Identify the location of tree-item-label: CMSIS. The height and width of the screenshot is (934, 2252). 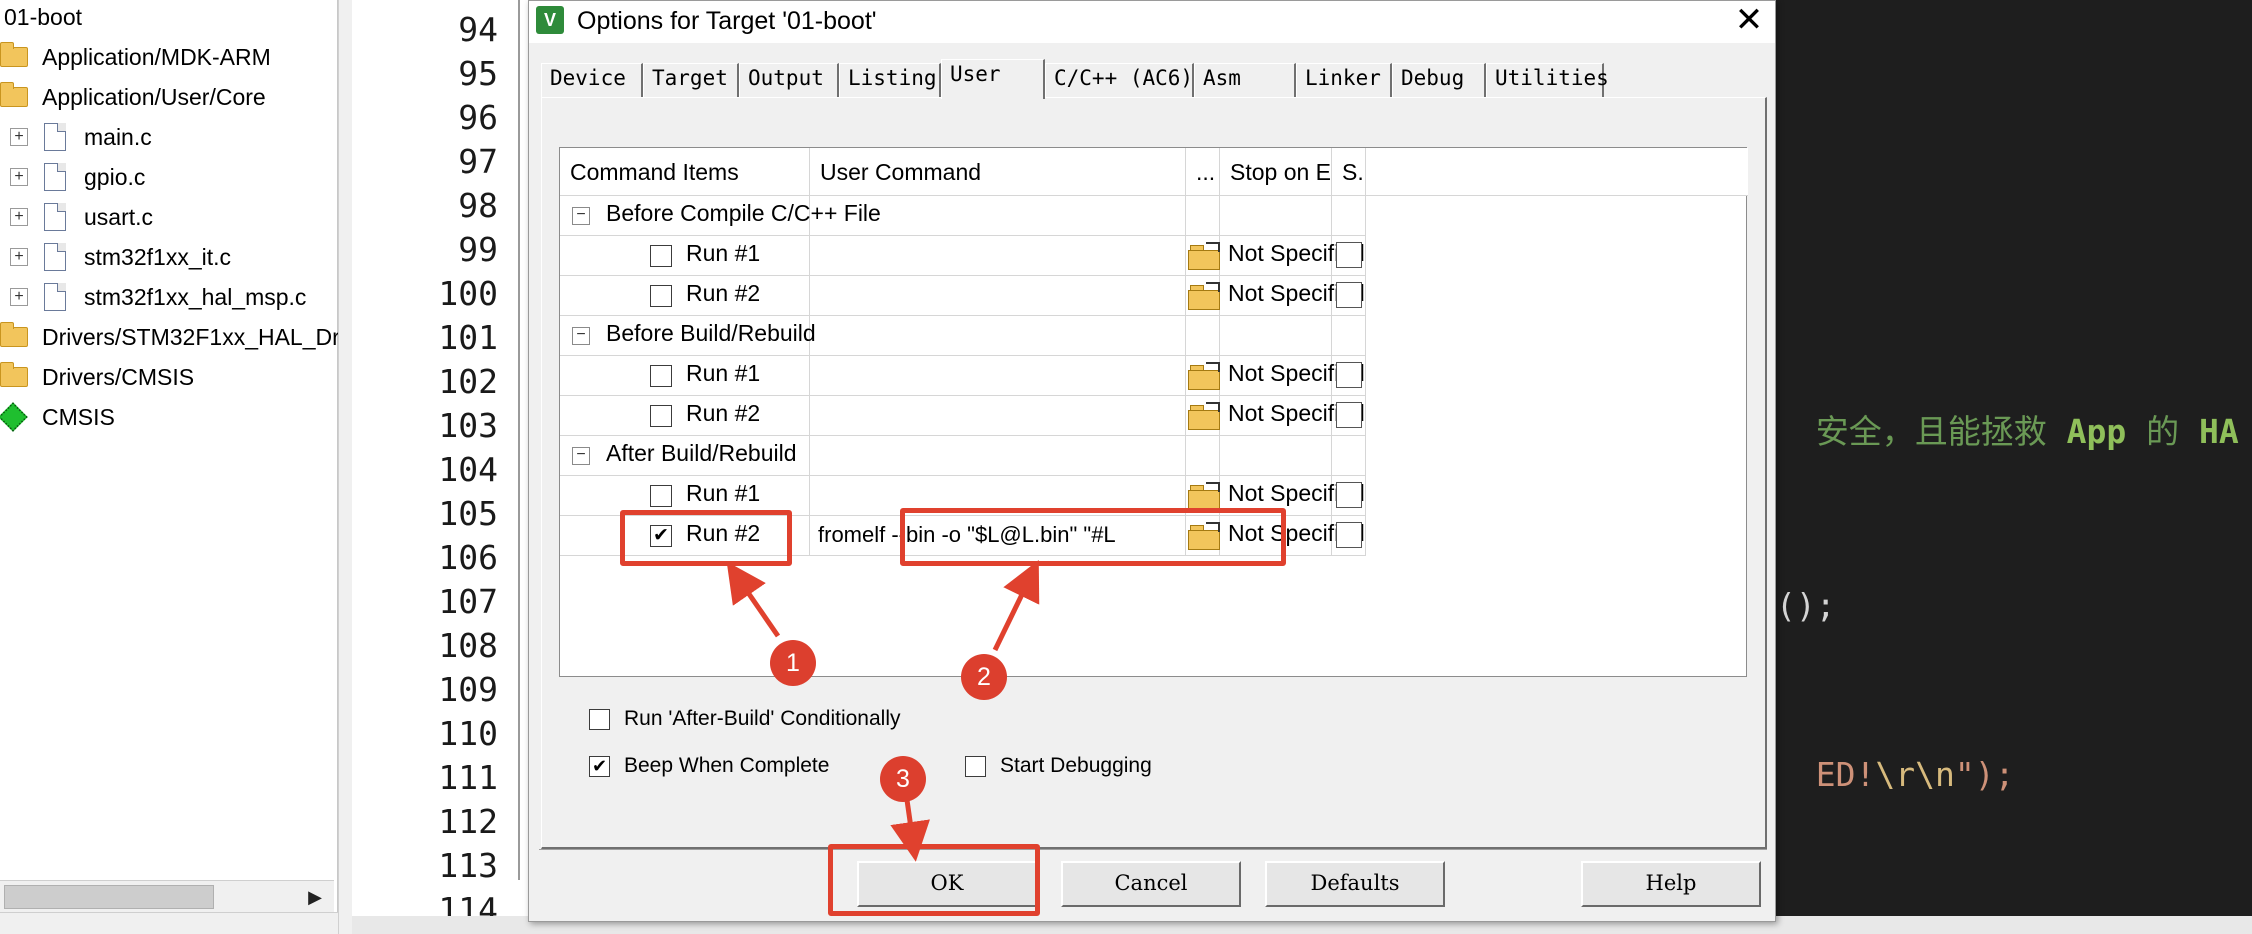
(78, 416).